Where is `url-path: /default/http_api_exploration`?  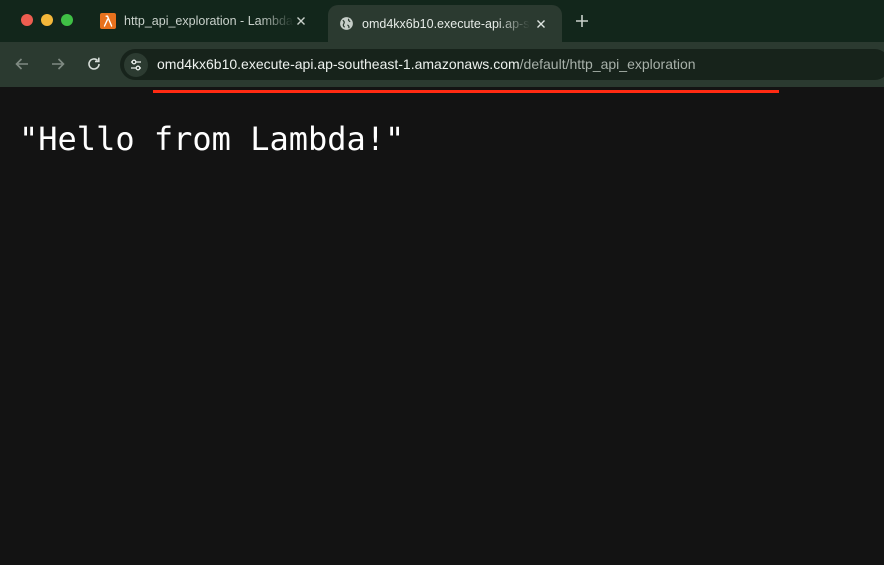 url-path: /default/http_api_exploration is located at coordinates (607, 64).